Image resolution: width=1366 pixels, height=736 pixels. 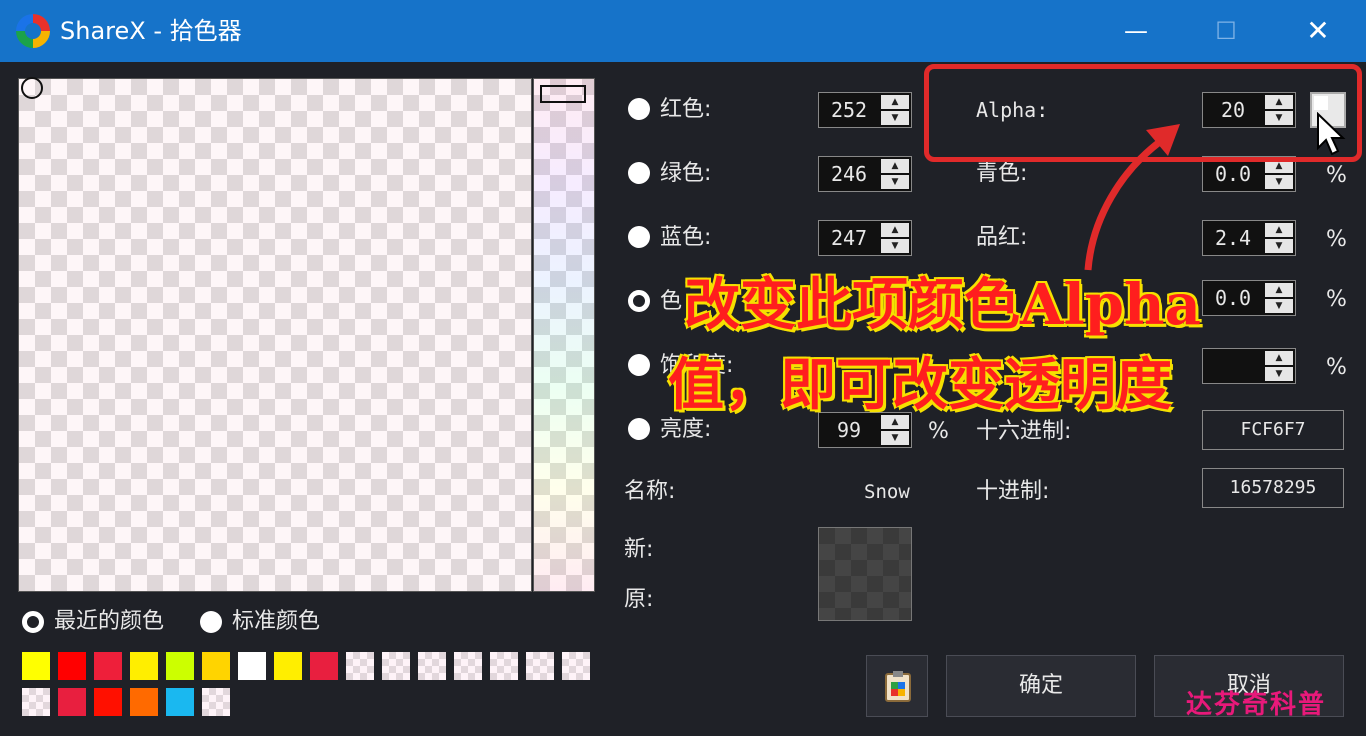 I want to click on brightness-unit: %, so click(x=938, y=431).